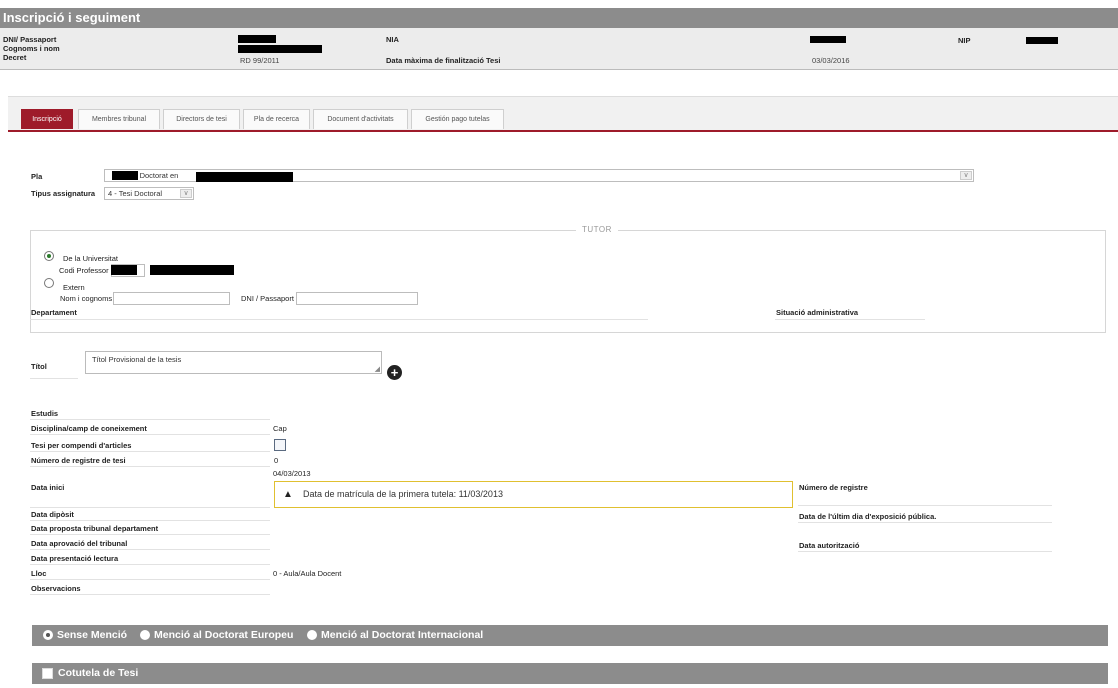 The image size is (1118, 688). Describe the element at coordinates (288, 494) in the screenshot. I see `warning-icon: ▲` at that location.